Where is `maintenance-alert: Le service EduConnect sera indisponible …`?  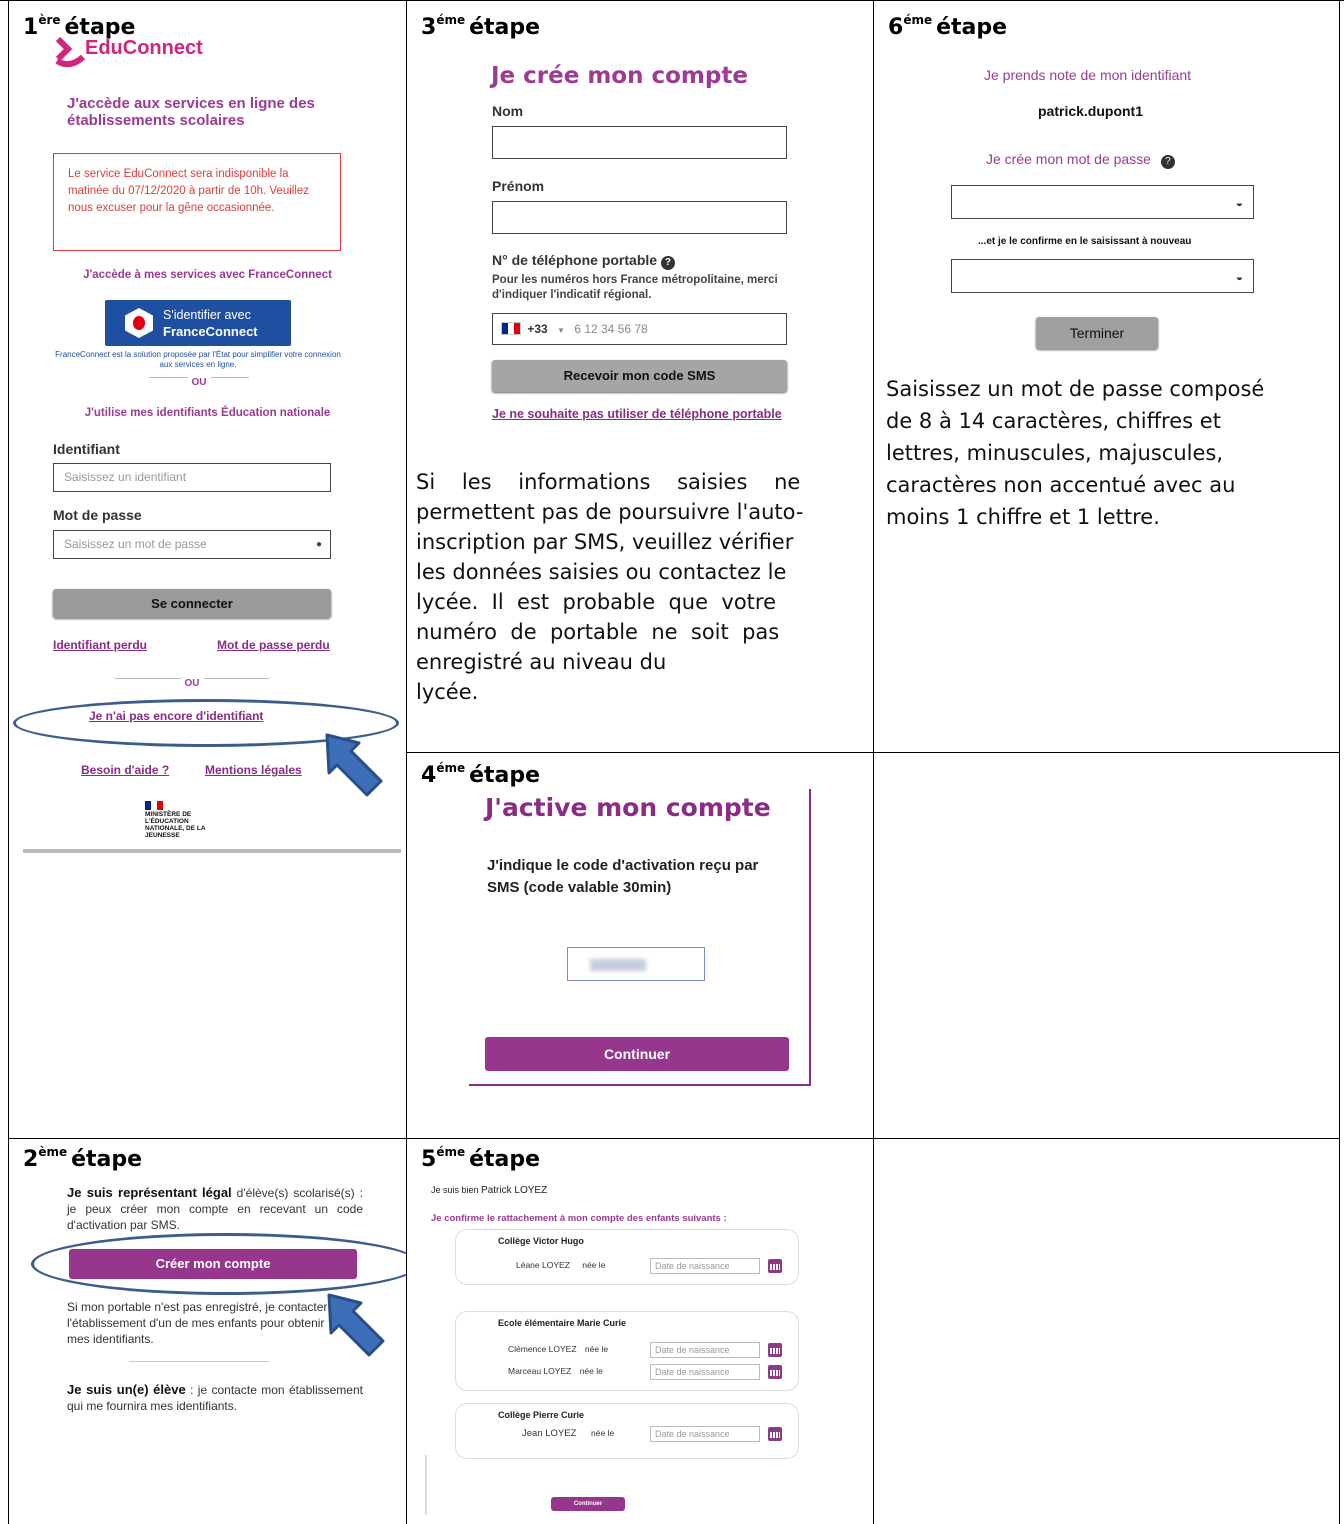
maintenance-alert: Le service EduConnect sera indisponible … is located at coordinates (197, 202).